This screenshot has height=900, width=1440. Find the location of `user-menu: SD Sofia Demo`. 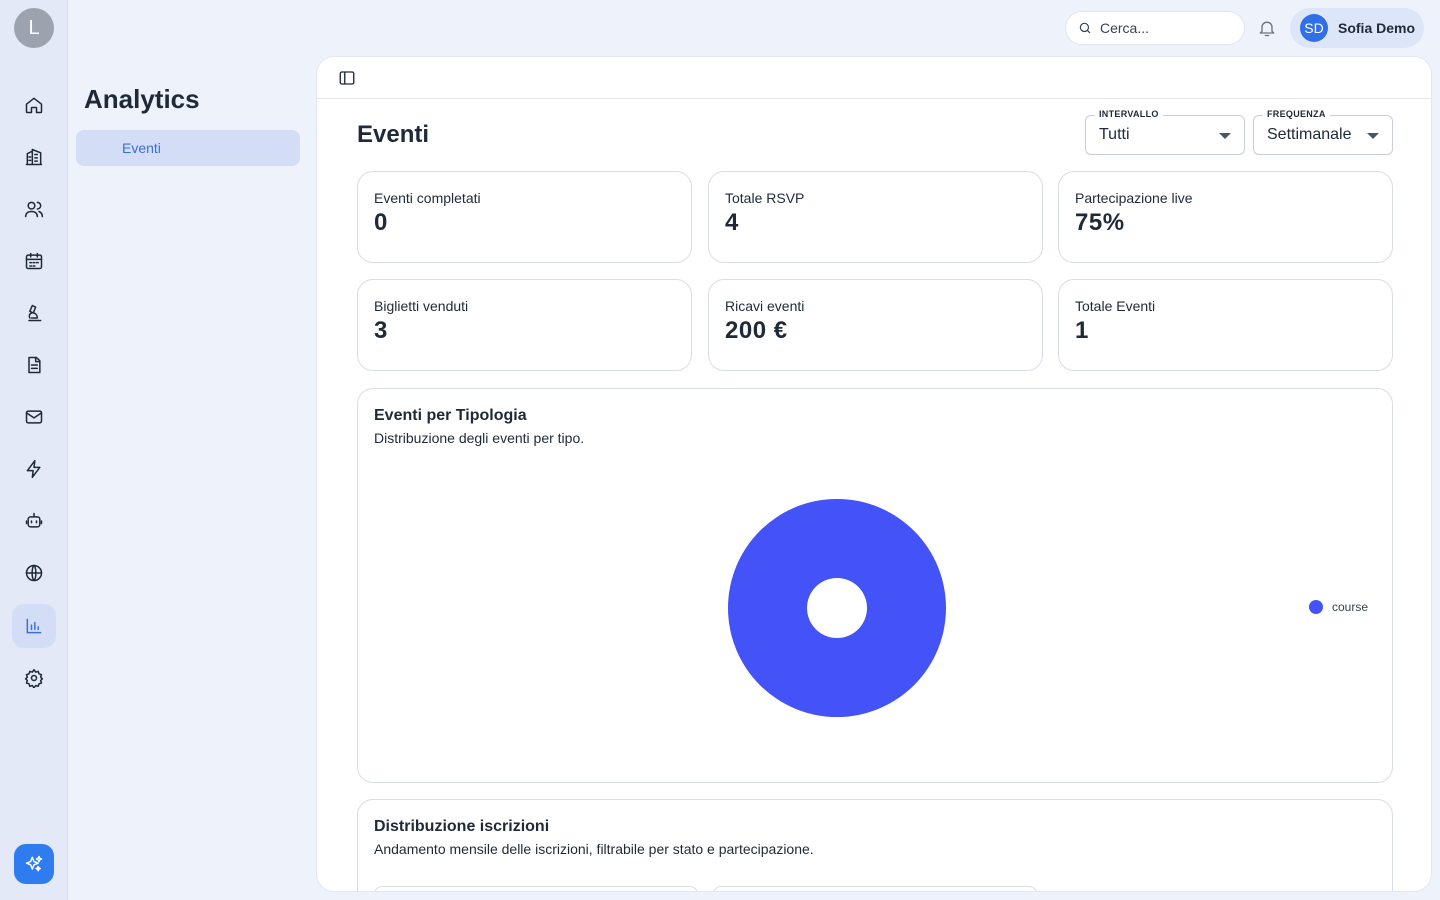

user-menu: SD Sofia Demo is located at coordinates (1357, 28).